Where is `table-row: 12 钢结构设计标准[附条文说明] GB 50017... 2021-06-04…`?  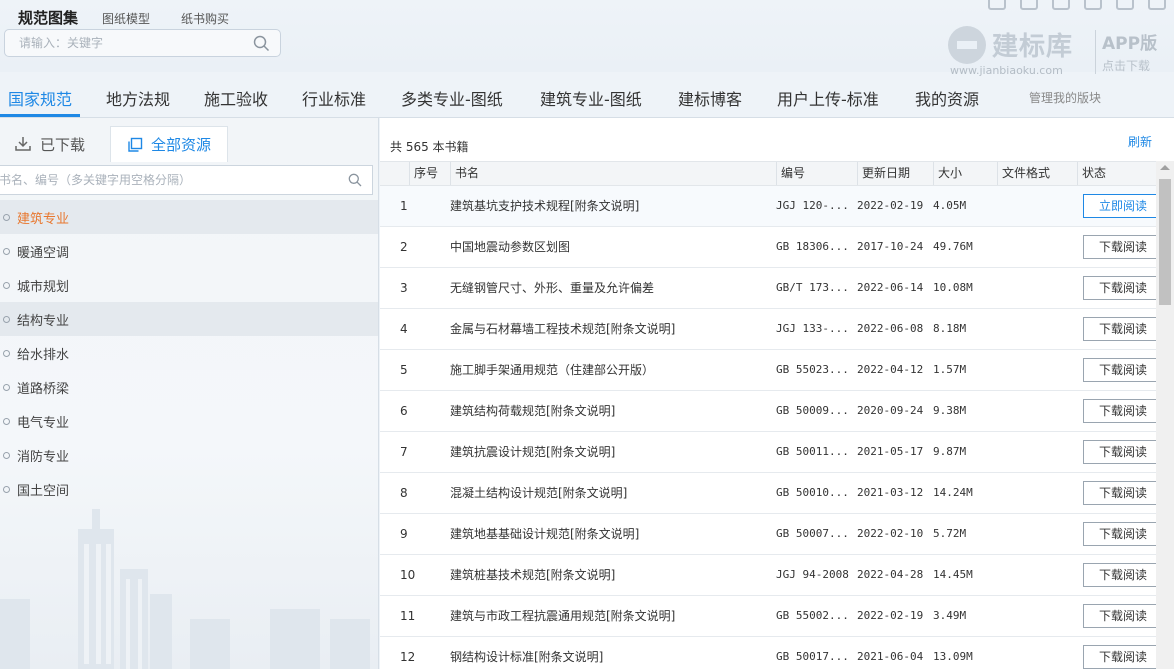 table-row: 12 钢结构设计标准[附条文说明] GB 50017... 2021-06-04… is located at coordinates (775, 653).